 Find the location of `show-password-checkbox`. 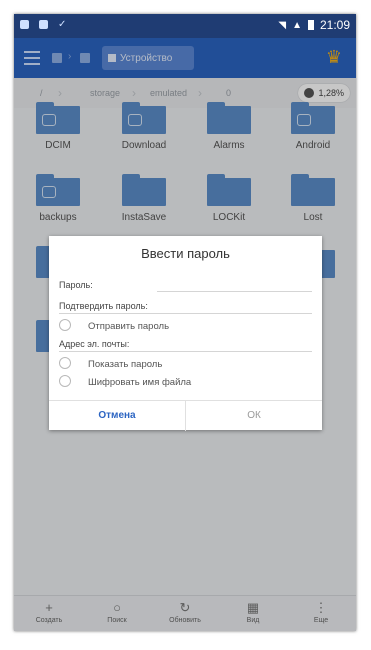

show-password-checkbox is located at coordinates (65, 363).